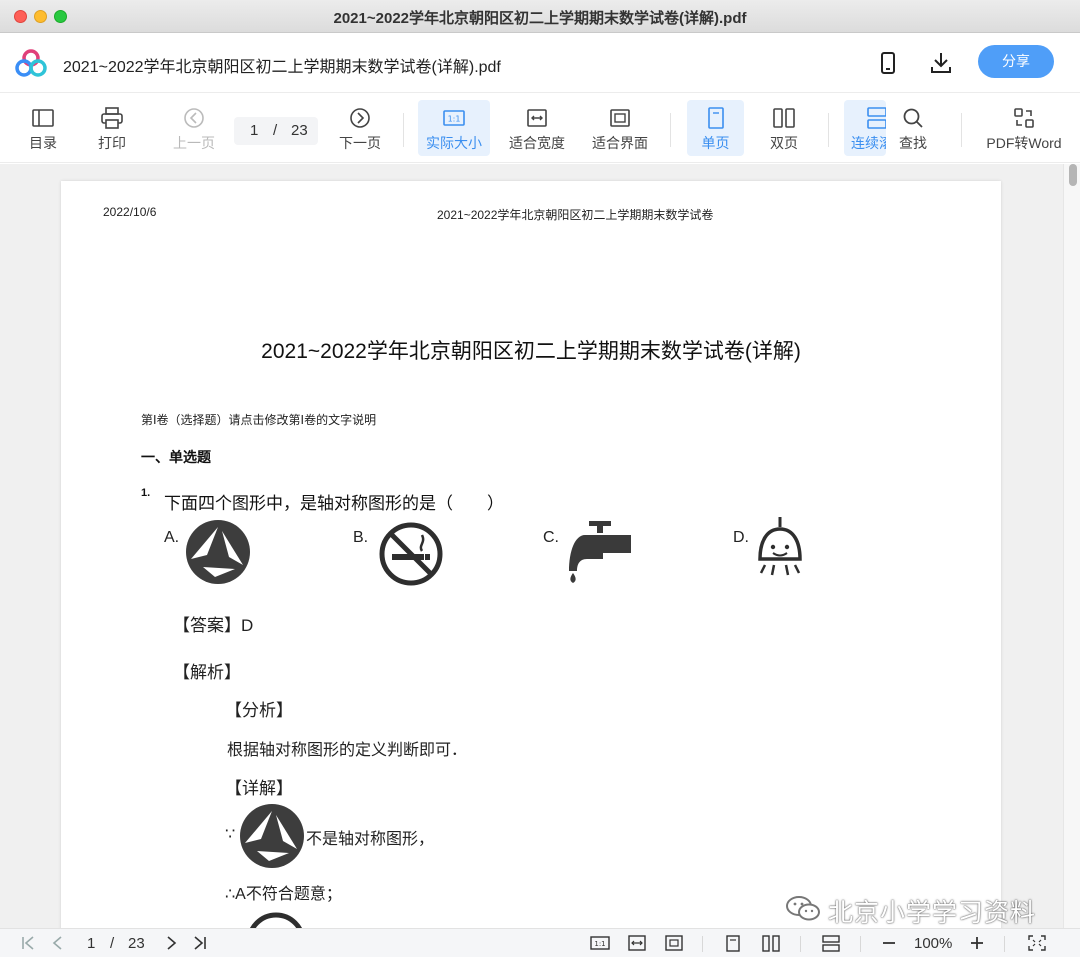 This screenshot has height=957, width=1080. What do you see at coordinates (299, 130) in the screenshot?
I see `page-total: 23` at bounding box center [299, 130].